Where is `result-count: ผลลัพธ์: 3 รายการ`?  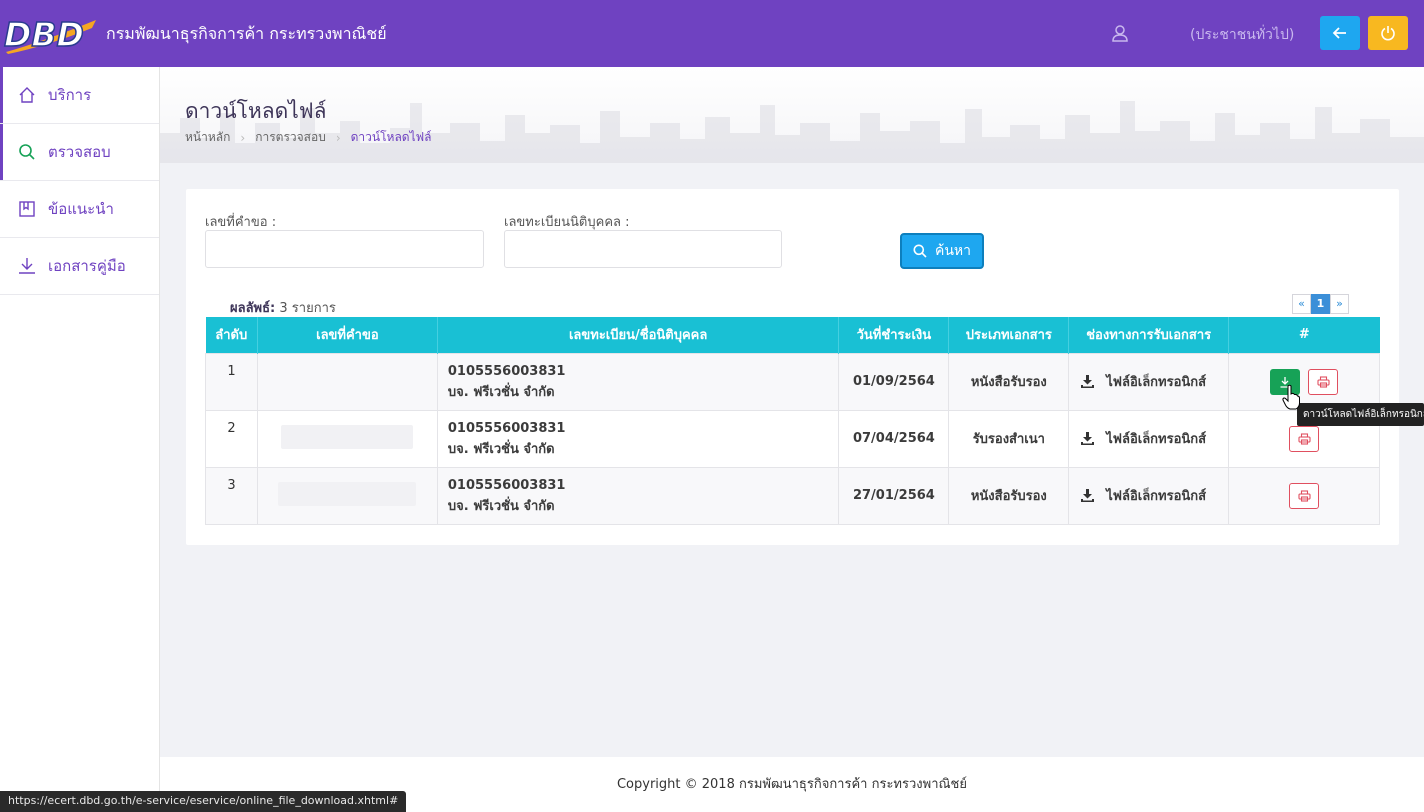 result-count: ผลลัพธ์: 3 รายการ is located at coordinates (283, 307).